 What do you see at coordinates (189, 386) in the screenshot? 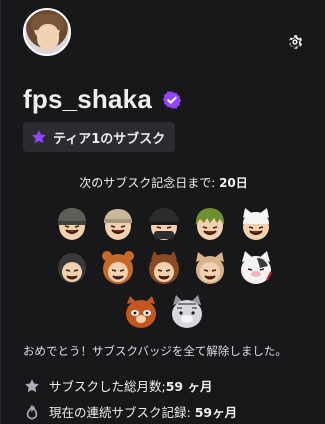
I see `total-months-value: 59 ヶ月` at bounding box center [189, 386].